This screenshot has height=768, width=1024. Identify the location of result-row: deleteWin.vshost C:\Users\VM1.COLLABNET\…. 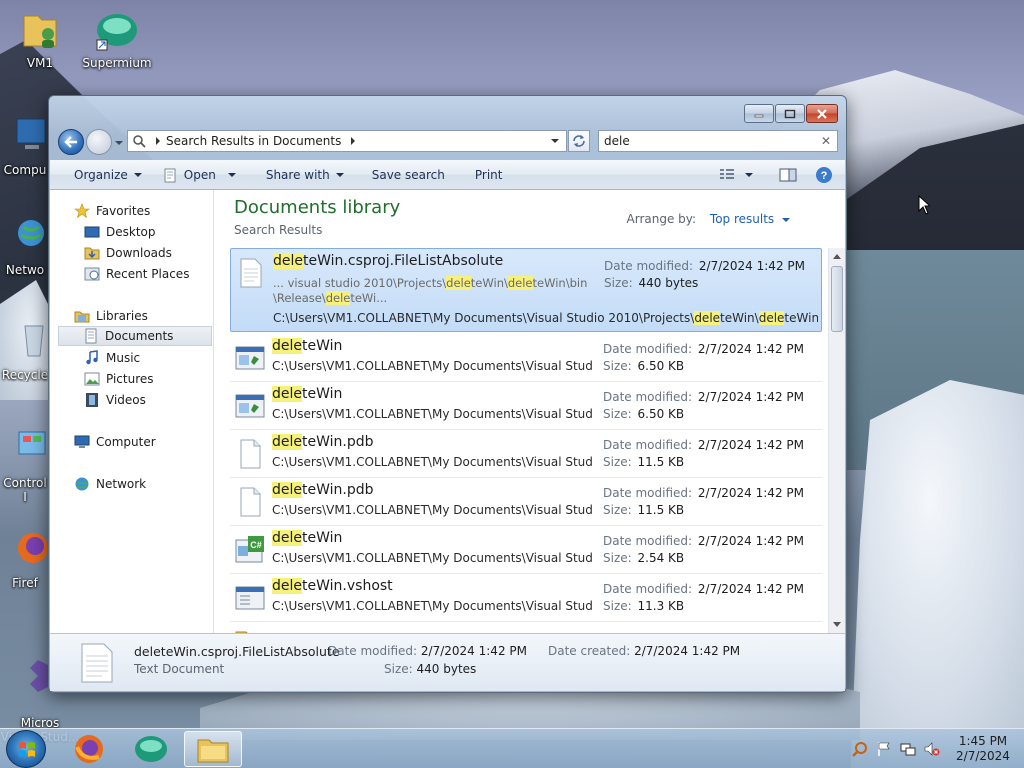
(526, 598).